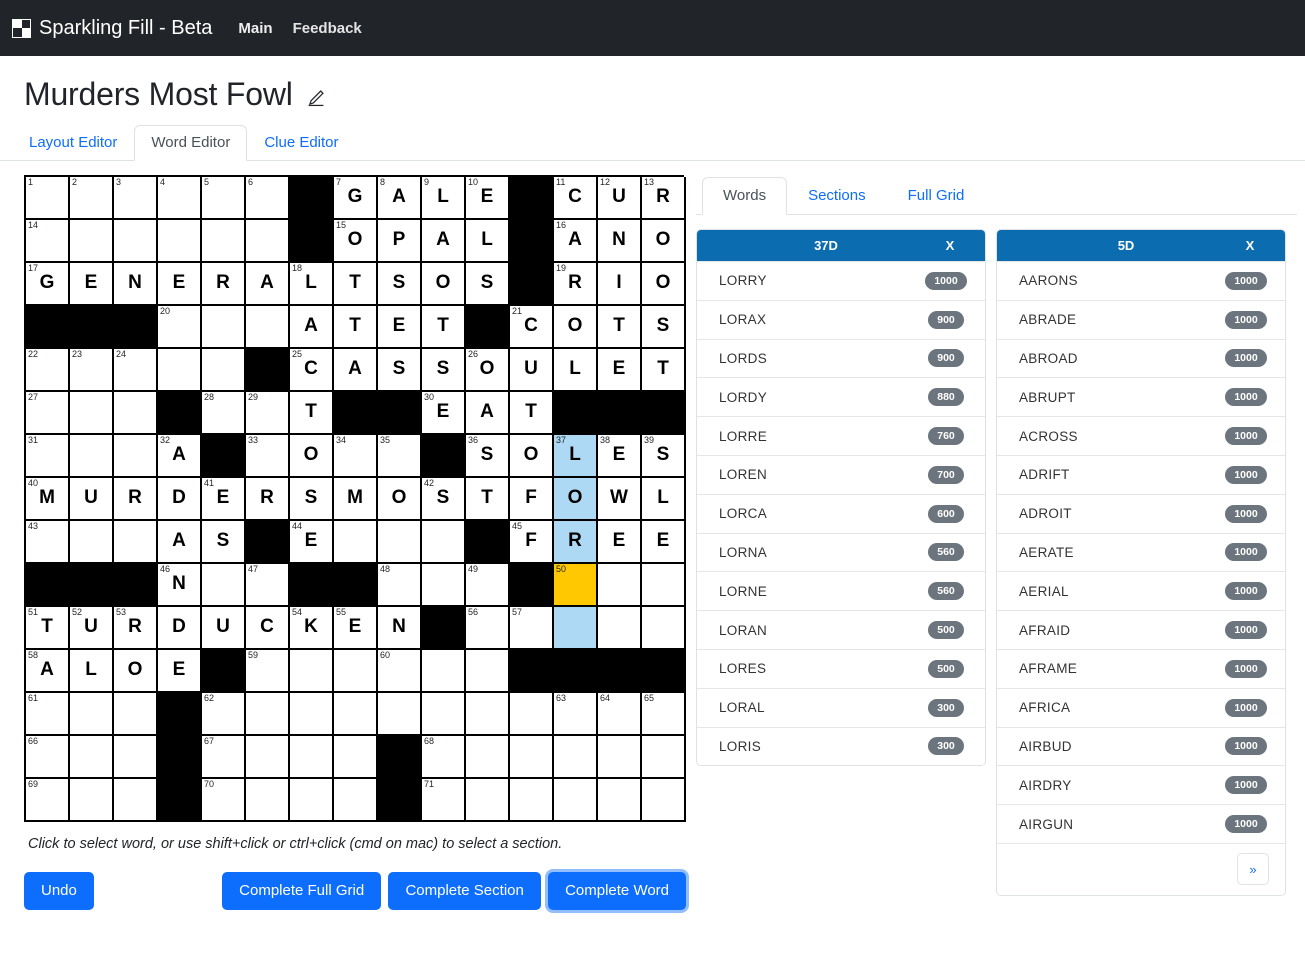 This screenshot has width=1305, height=966. Describe the element at coordinates (400, 241) in the screenshot. I see `grid-cell: P` at that location.